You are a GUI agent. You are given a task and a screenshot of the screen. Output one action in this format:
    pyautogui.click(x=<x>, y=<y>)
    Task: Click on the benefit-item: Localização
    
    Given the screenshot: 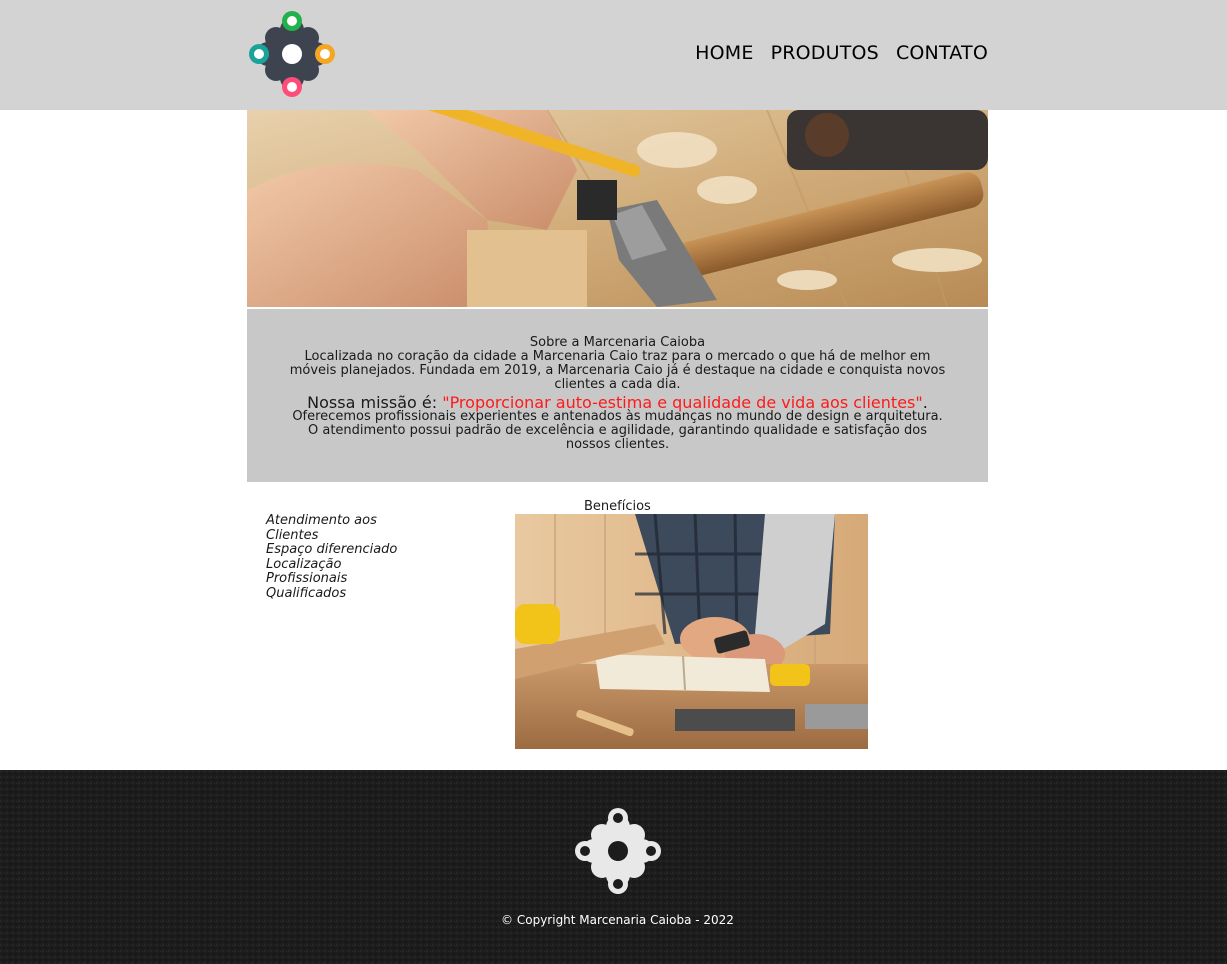 What is the action you would take?
    pyautogui.click(x=304, y=564)
    